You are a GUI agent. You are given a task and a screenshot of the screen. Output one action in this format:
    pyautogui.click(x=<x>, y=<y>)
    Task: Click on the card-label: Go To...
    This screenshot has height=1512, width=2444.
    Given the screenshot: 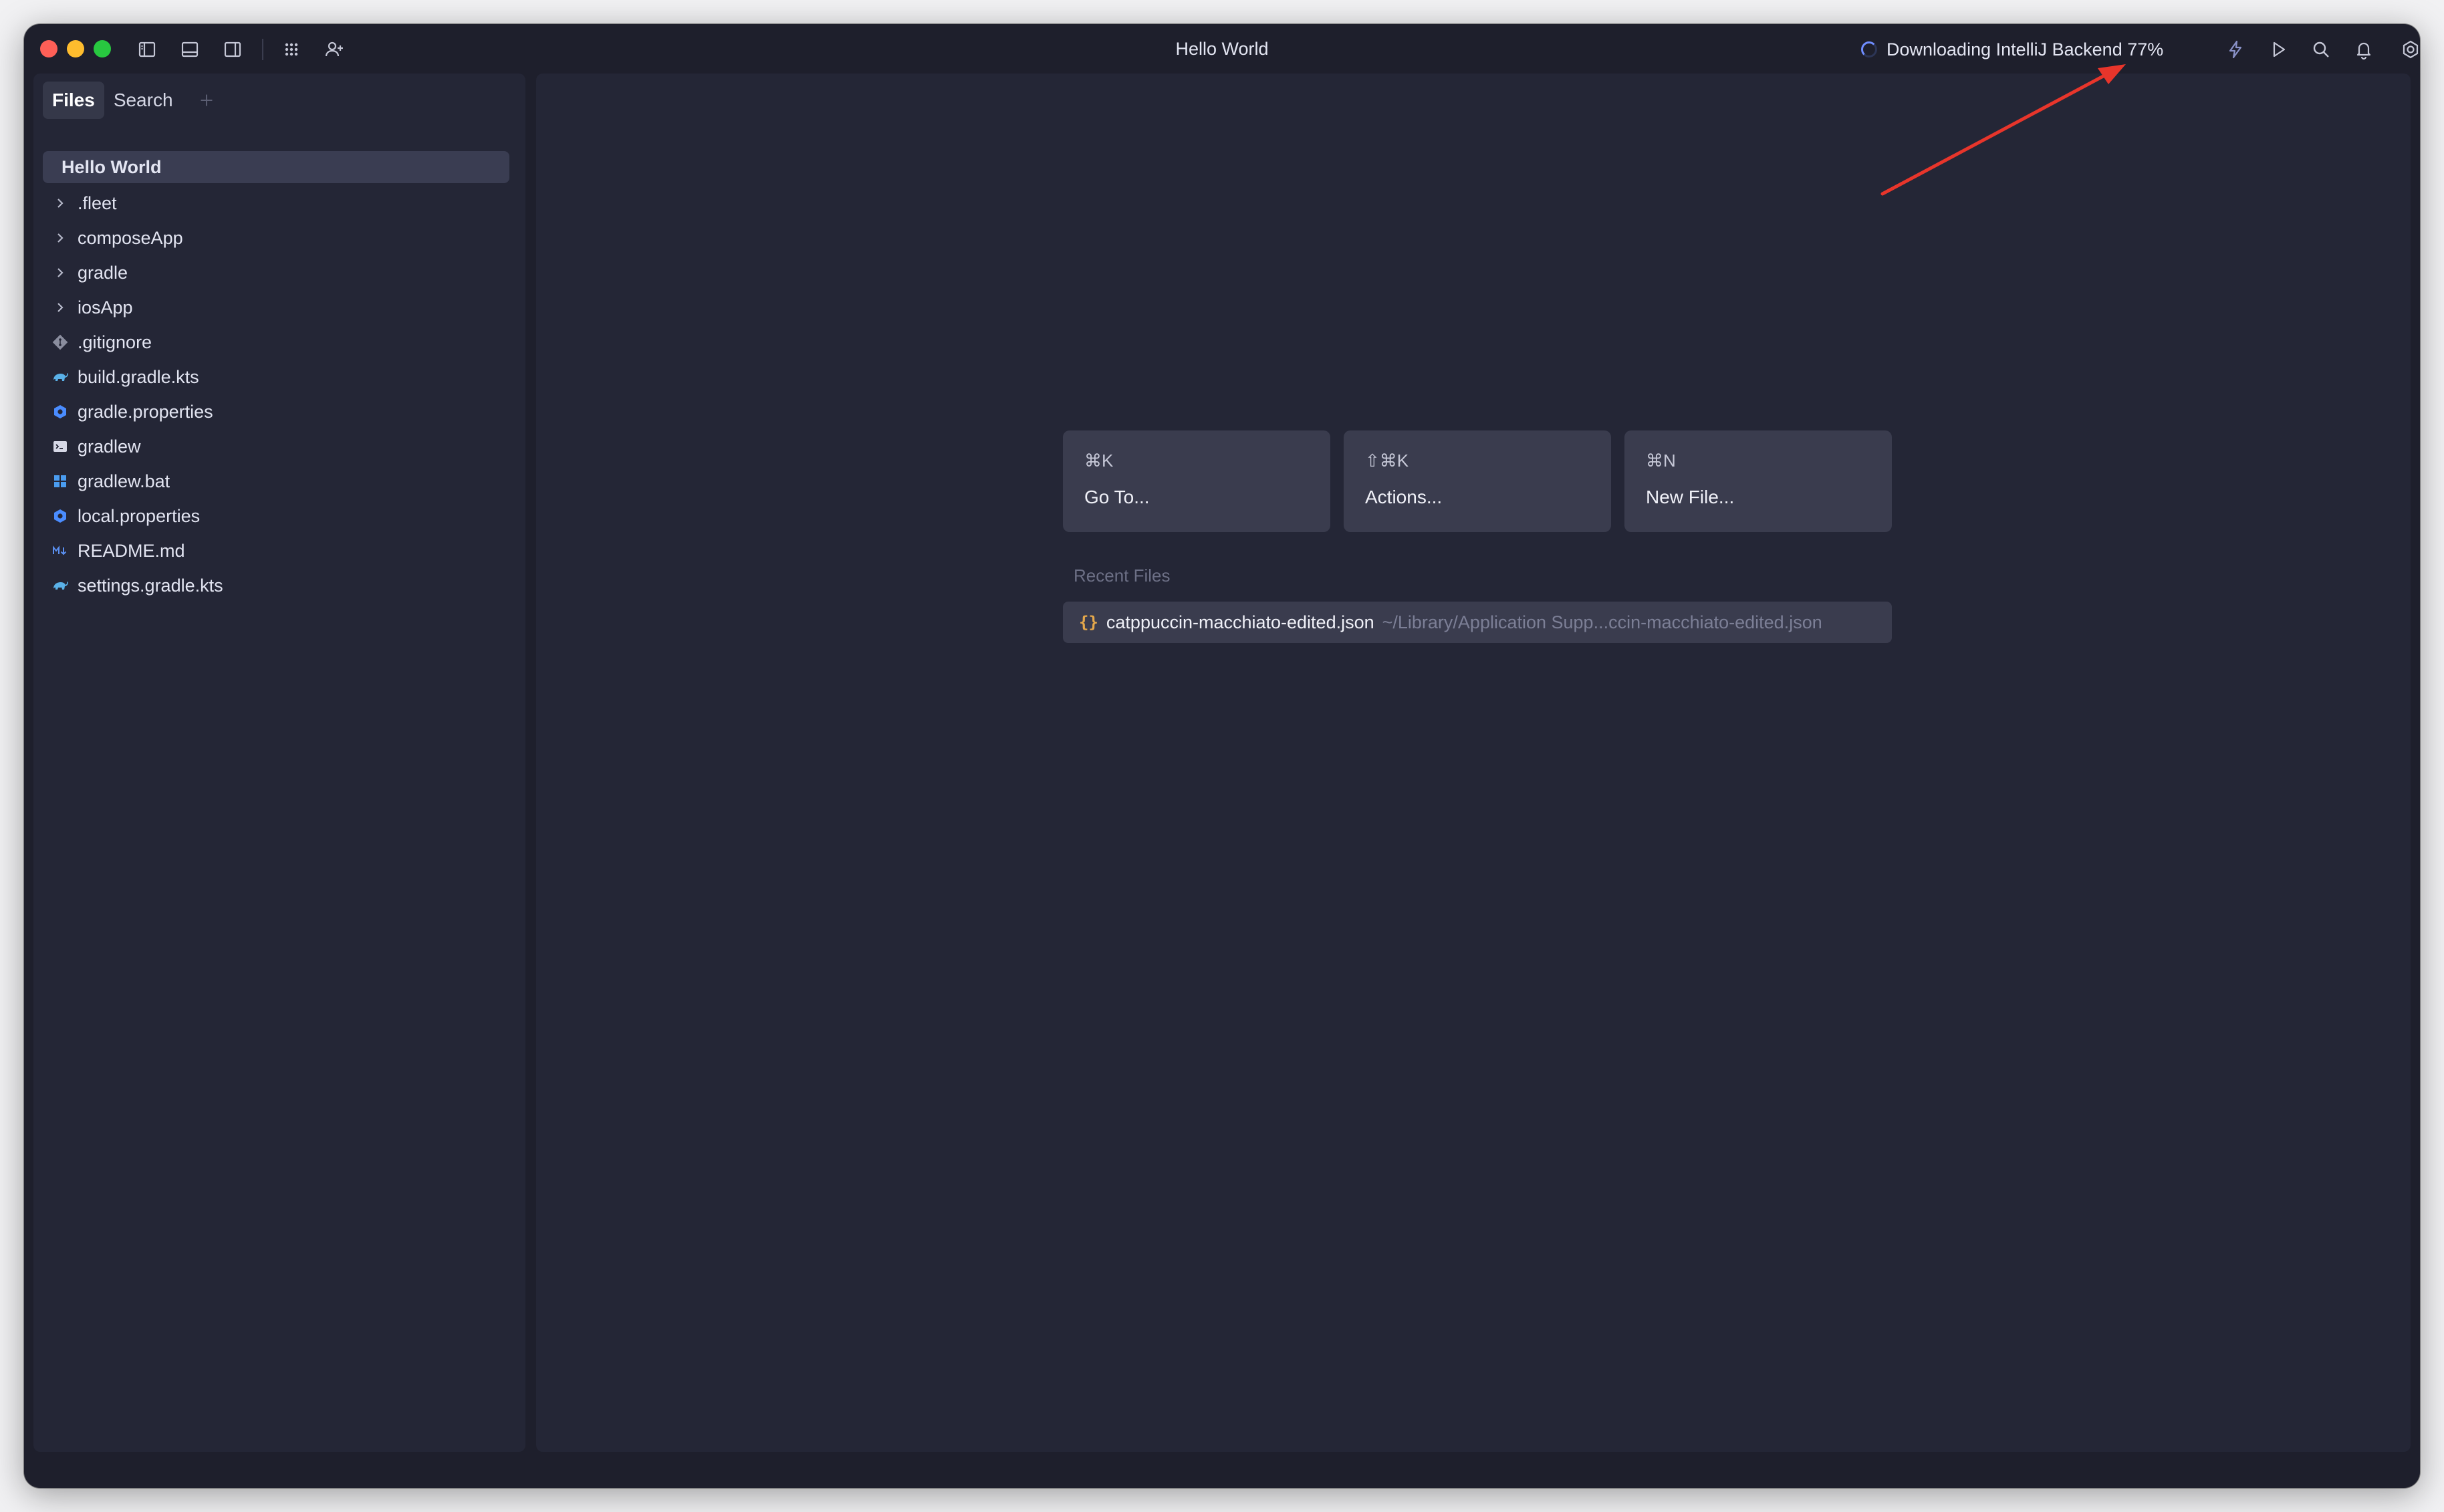 What is the action you would take?
    pyautogui.click(x=1117, y=497)
    